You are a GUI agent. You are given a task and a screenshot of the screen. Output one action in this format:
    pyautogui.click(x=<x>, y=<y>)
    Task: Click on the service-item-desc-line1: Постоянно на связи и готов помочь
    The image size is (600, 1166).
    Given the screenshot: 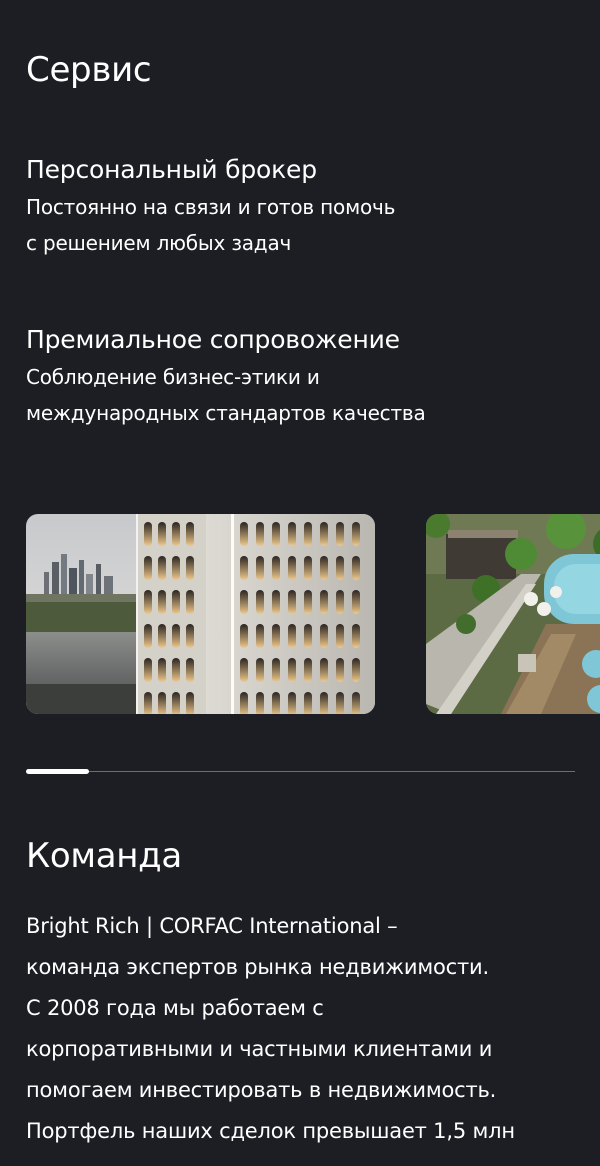 What is the action you would take?
    pyautogui.click(x=211, y=207)
    